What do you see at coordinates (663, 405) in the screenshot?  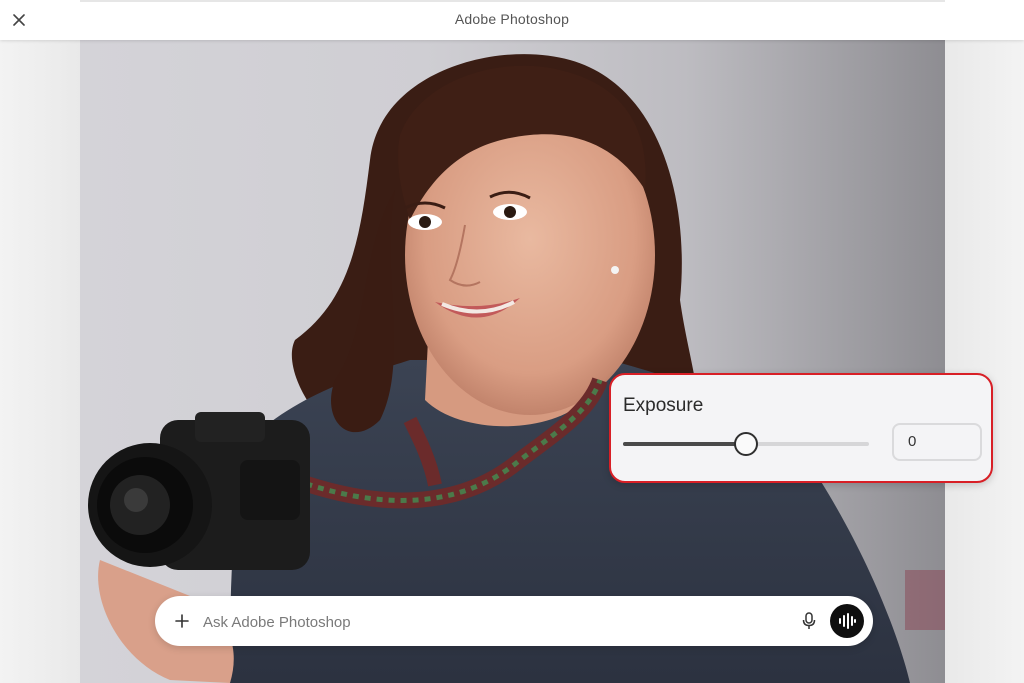 I see `exposure-label: Exposure` at bounding box center [663, 405].